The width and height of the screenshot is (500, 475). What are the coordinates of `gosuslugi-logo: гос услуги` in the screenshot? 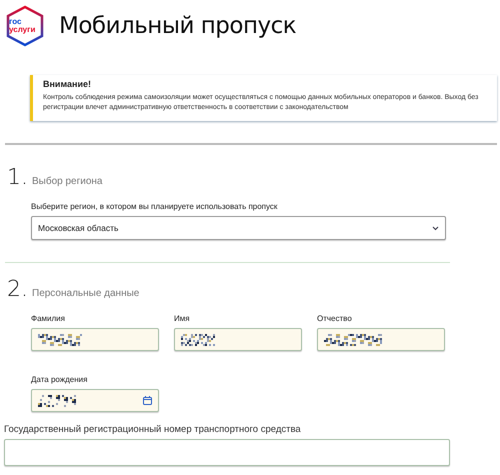 It's located at (25, 26).